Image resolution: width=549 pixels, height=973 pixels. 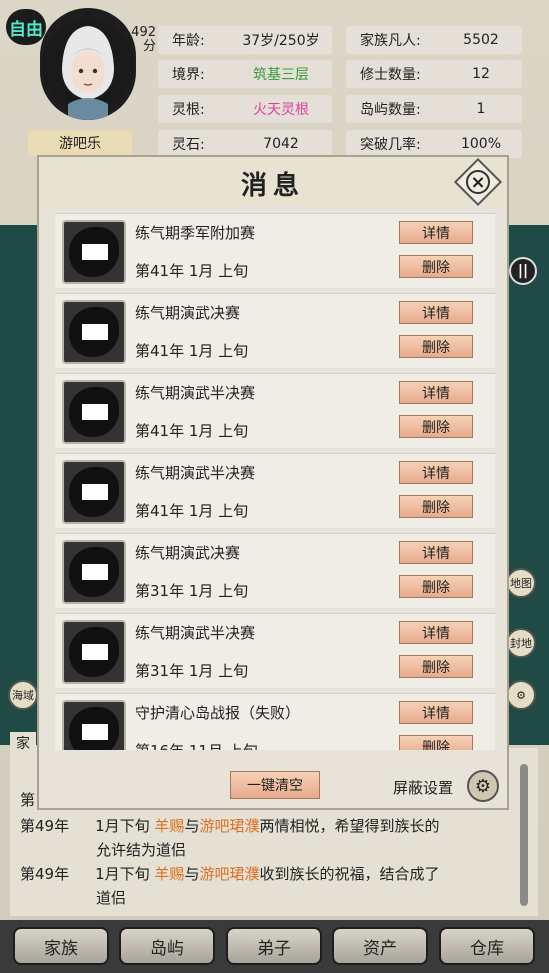 I want to click on map-button: 地图, so click(x=521, y=583).